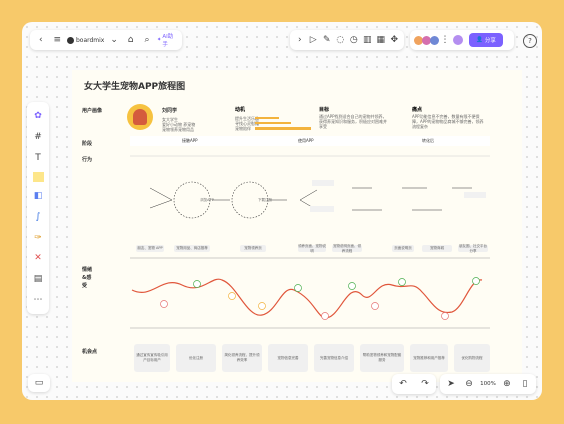 This screenshot has width=564, height=424. I want to click on emotion-label: 情绪&感受, so click(87, 278).